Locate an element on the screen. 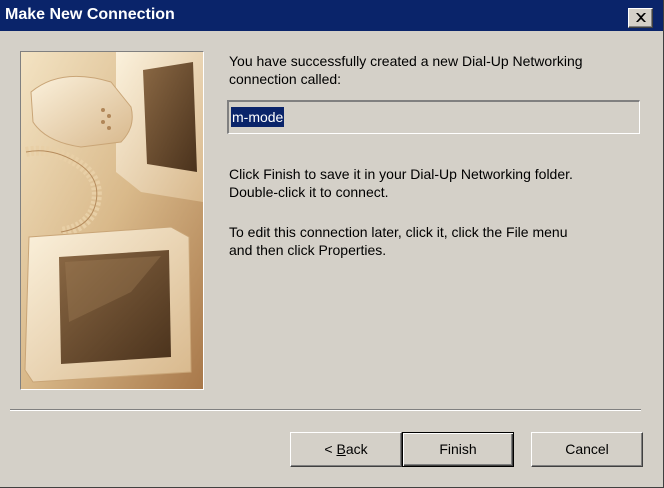  window-title: Make New Connection is located at coordinates (90, 14).